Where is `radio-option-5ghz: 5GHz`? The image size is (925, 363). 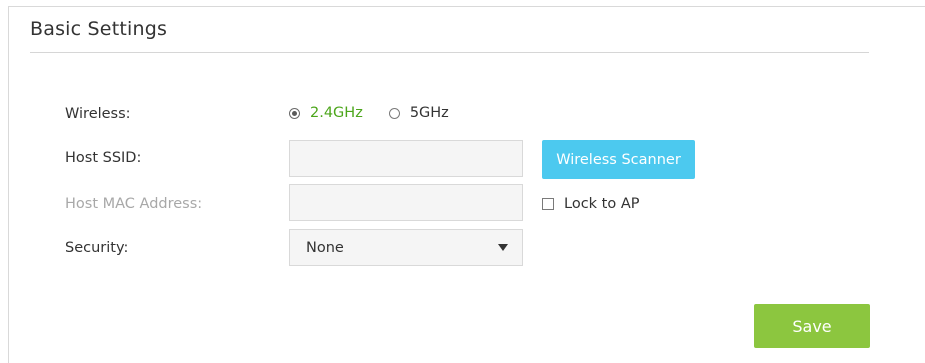
radio-option-5ghz: 5GHz is located at coordinates (418, 113).